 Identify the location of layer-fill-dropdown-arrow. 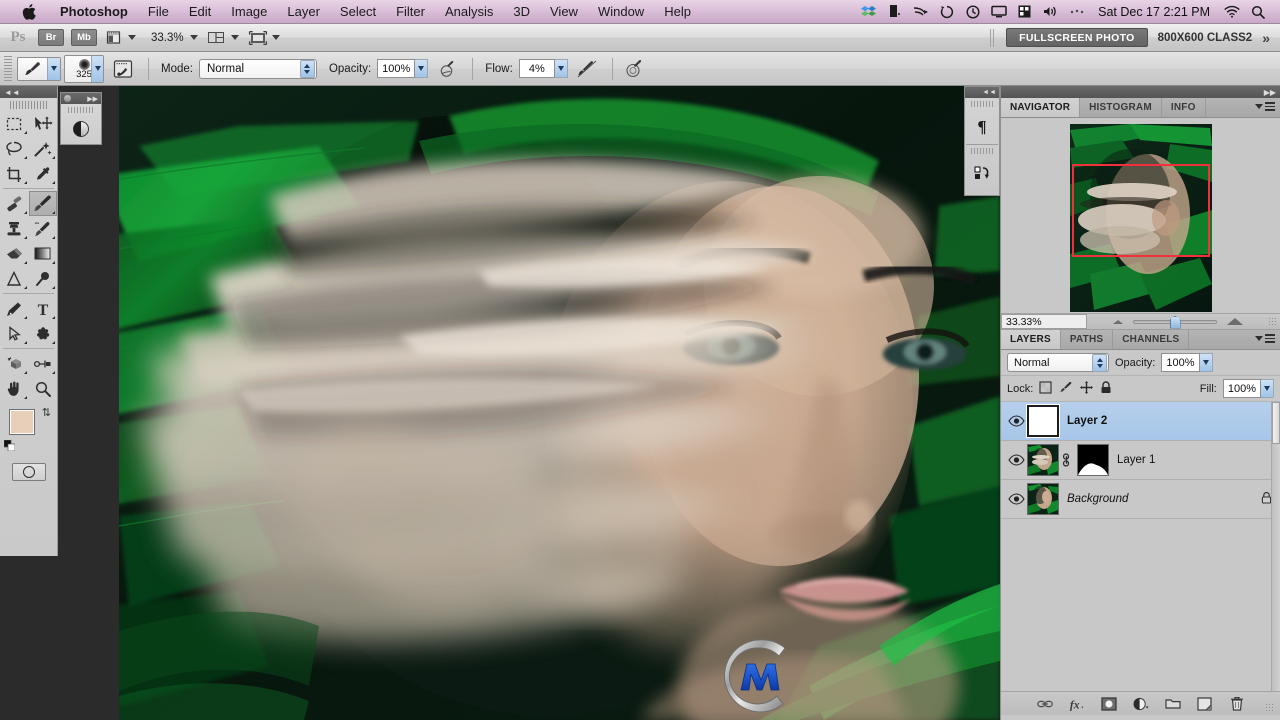
(1267, 388).